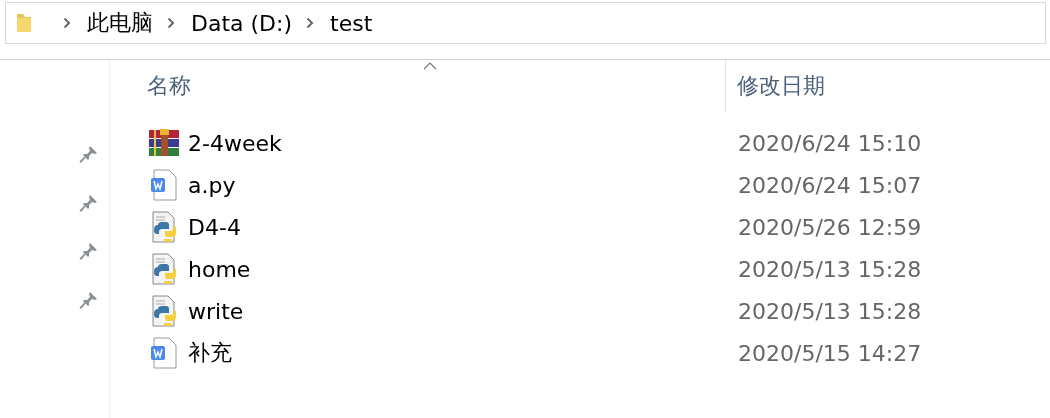 This screenshot has width=1050, height=418. I want to click on column-header: 修改日期, so click(887, 86).